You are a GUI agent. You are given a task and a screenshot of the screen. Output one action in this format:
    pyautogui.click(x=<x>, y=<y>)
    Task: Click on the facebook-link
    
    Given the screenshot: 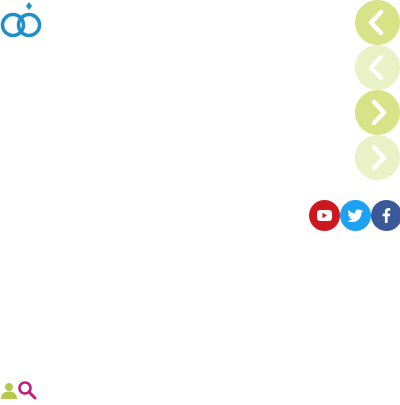 What is the action you would take?
    pyautogui.click(x=385, y=215)
    